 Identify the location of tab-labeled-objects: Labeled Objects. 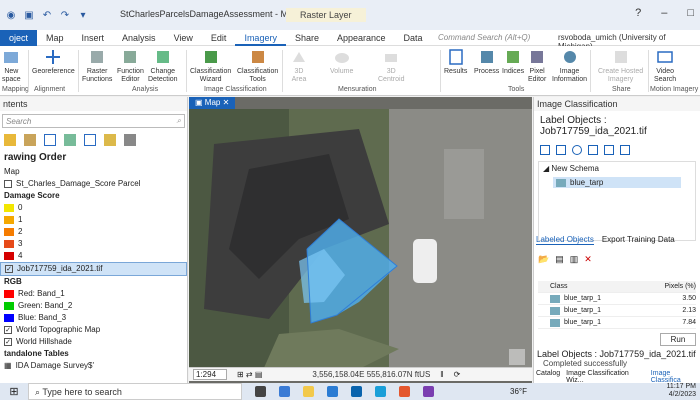
(565, 240).